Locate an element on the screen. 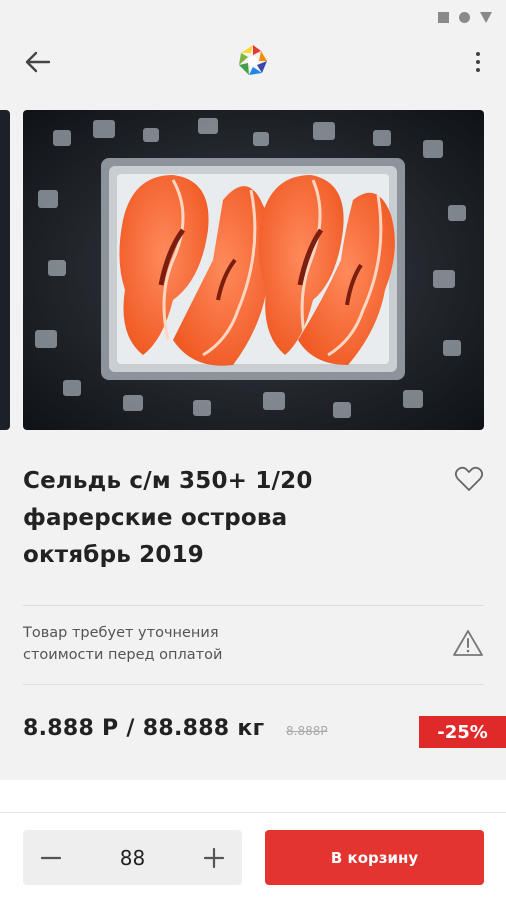  increase-quantity-button is located at coordinates (214, 858).